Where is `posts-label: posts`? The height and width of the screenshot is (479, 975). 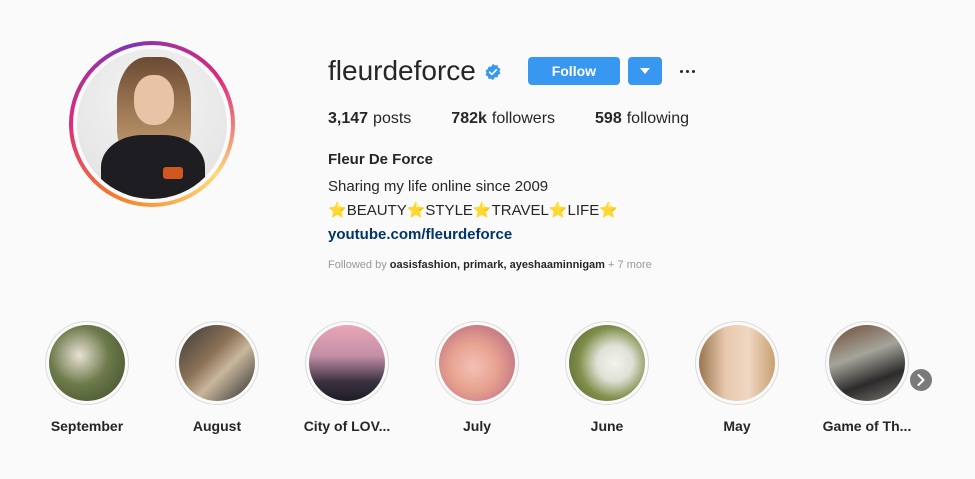
posts-label: posts is located at coordinates (392, 118).